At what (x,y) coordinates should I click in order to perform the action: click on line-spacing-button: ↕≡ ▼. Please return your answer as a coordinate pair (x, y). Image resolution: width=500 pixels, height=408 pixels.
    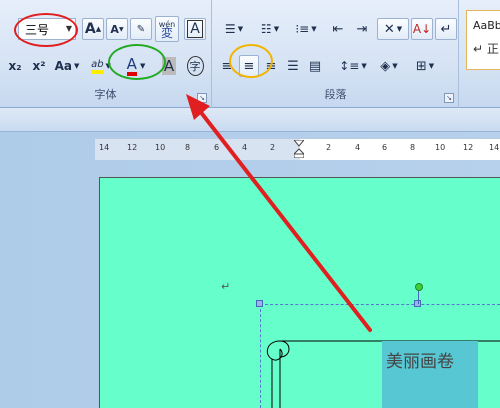
    Looking at the image, I should click on (353, 66).